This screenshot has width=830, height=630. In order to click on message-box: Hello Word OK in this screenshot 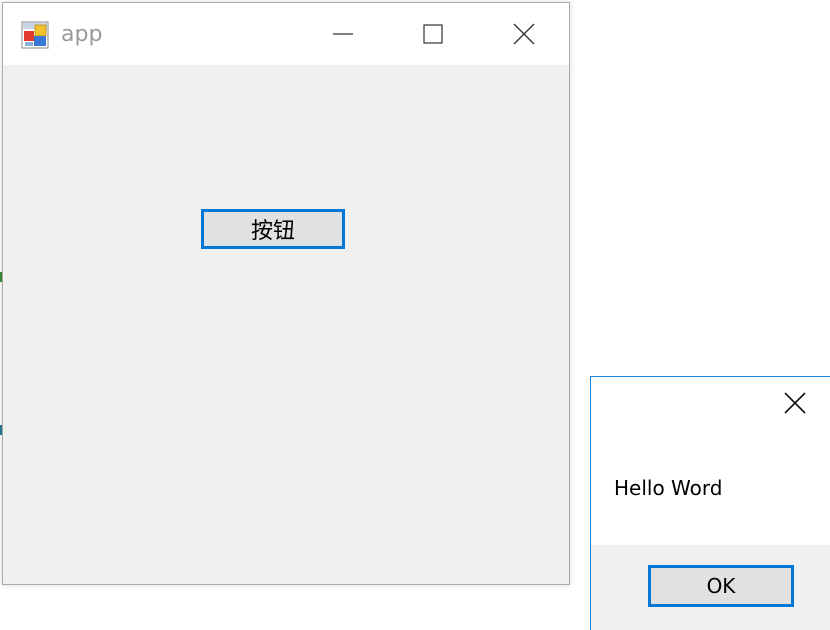, I will do `click(710, 503)`.